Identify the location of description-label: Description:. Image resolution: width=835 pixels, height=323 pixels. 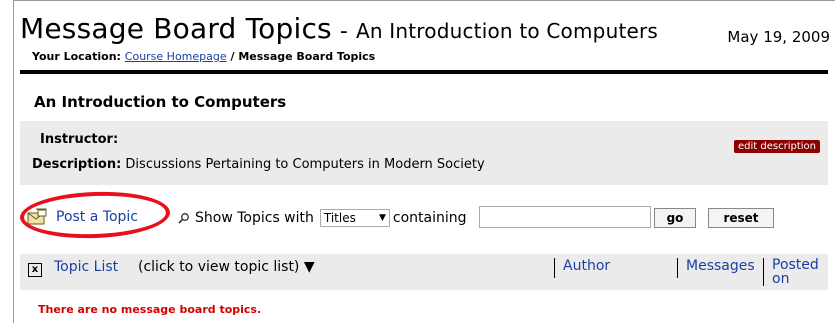
(77, 164).